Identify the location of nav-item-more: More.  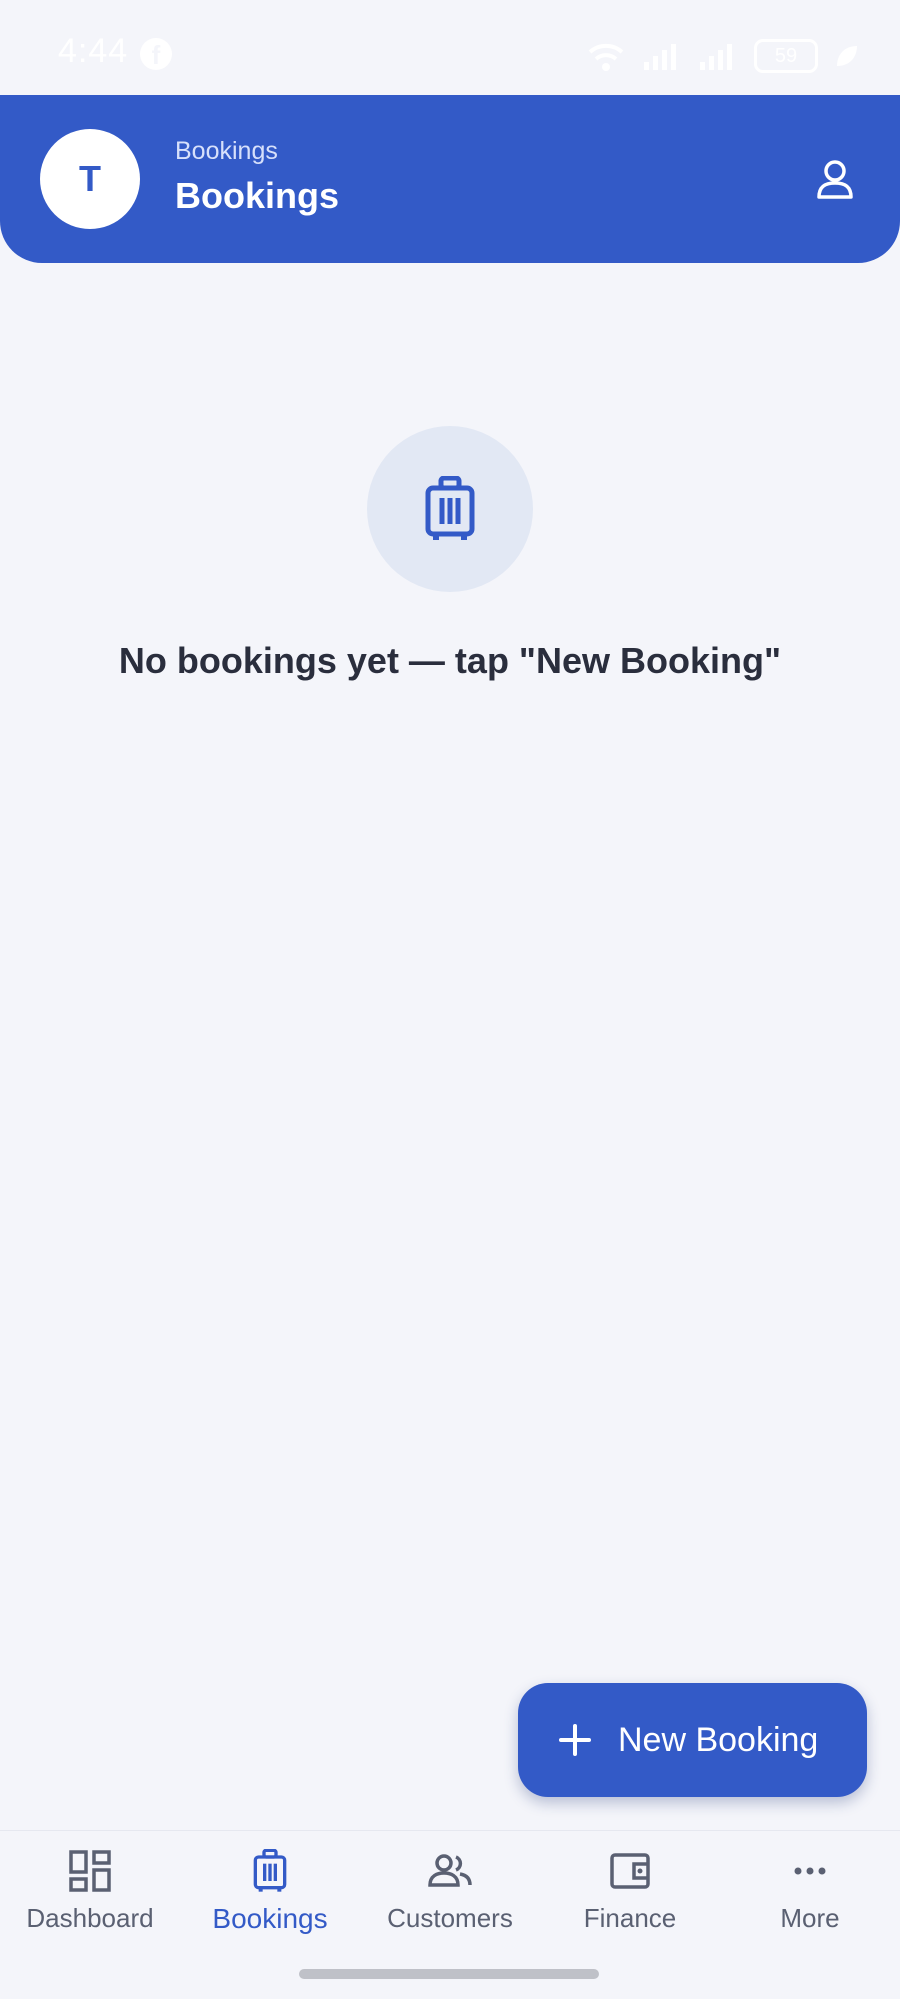
(810, 1904).